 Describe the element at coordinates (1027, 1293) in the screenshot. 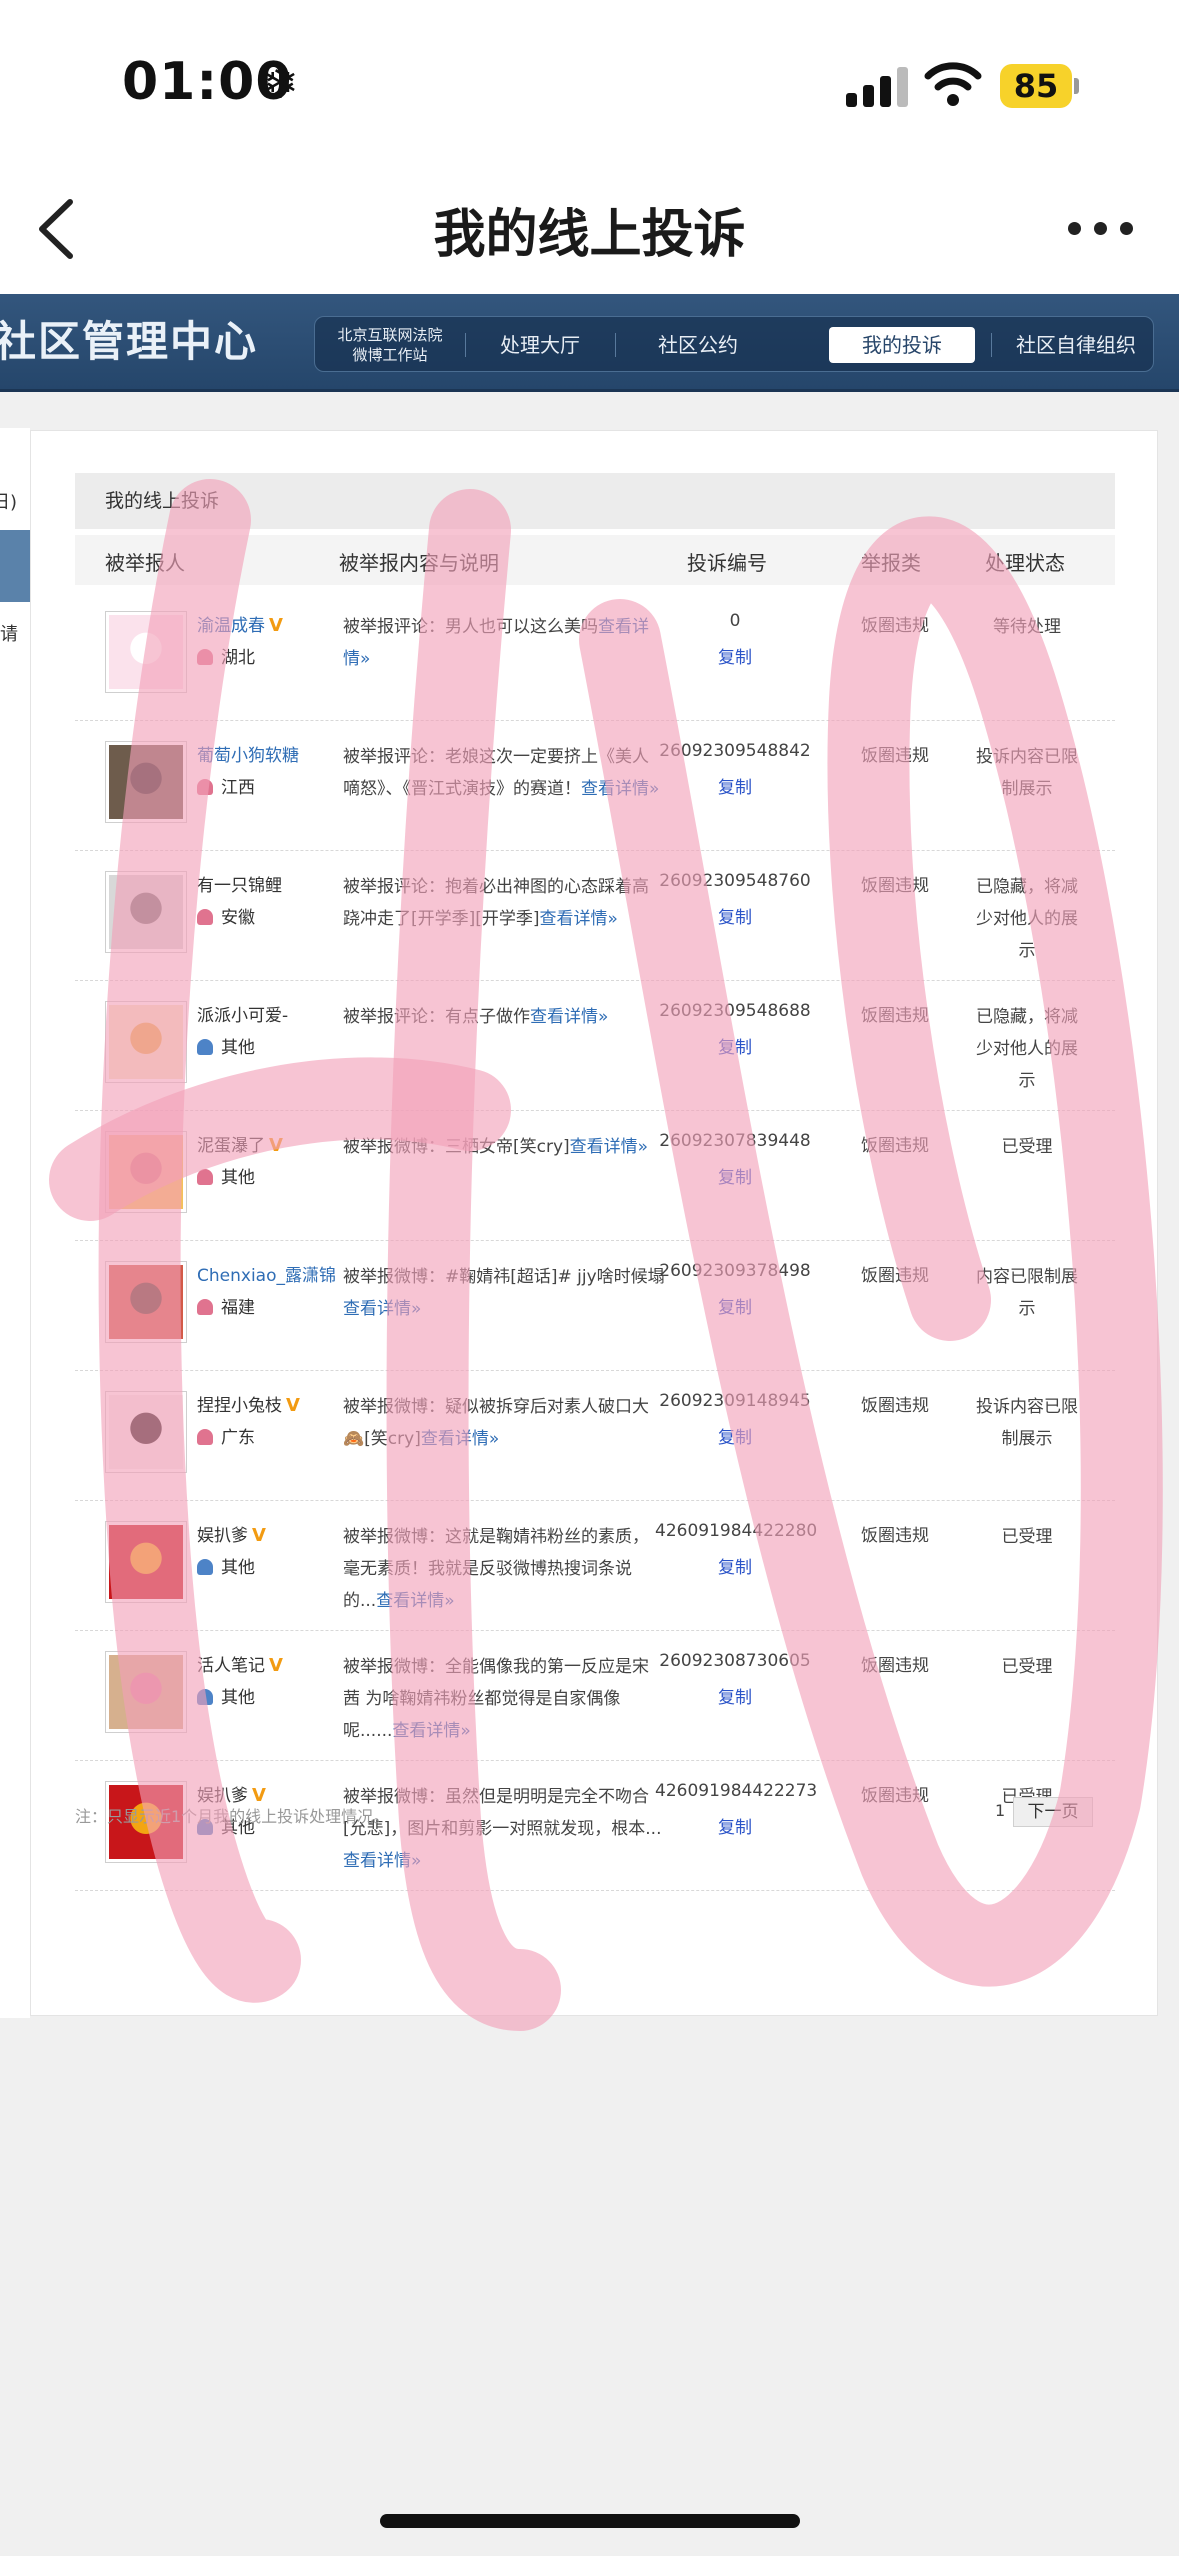

I see `processing-status: 内容已限制展示` at that location.